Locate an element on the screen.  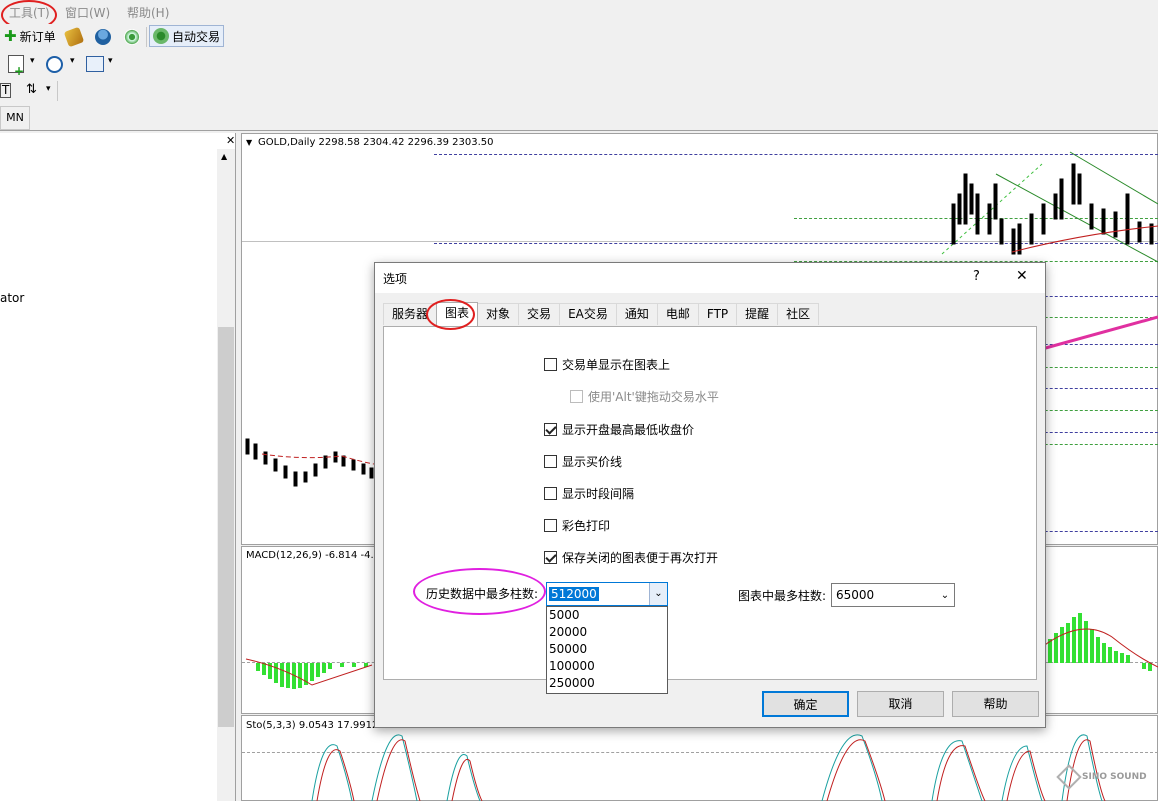
dropdown-option: 250000 is located at coordinates (607, 683).